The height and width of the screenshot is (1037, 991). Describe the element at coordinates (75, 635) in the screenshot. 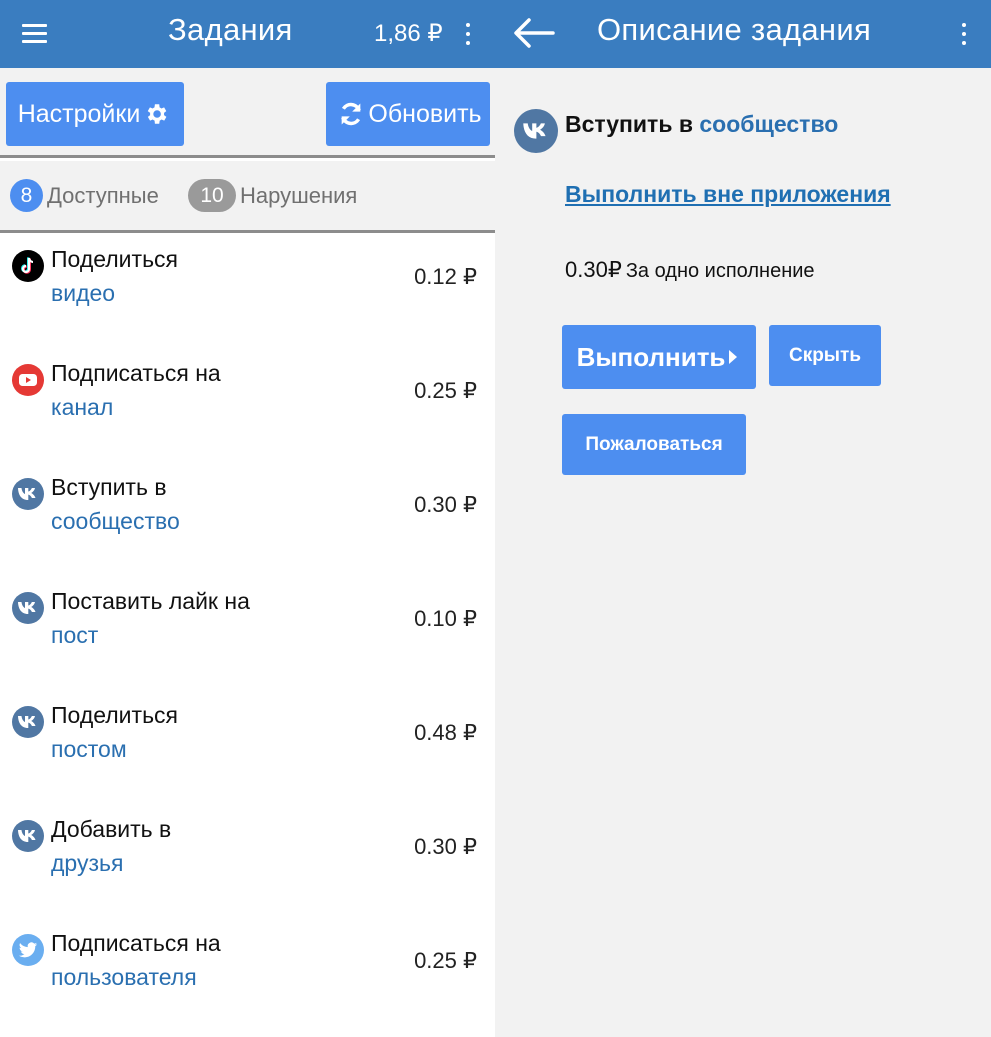

I see `task-target: пост` at that location.